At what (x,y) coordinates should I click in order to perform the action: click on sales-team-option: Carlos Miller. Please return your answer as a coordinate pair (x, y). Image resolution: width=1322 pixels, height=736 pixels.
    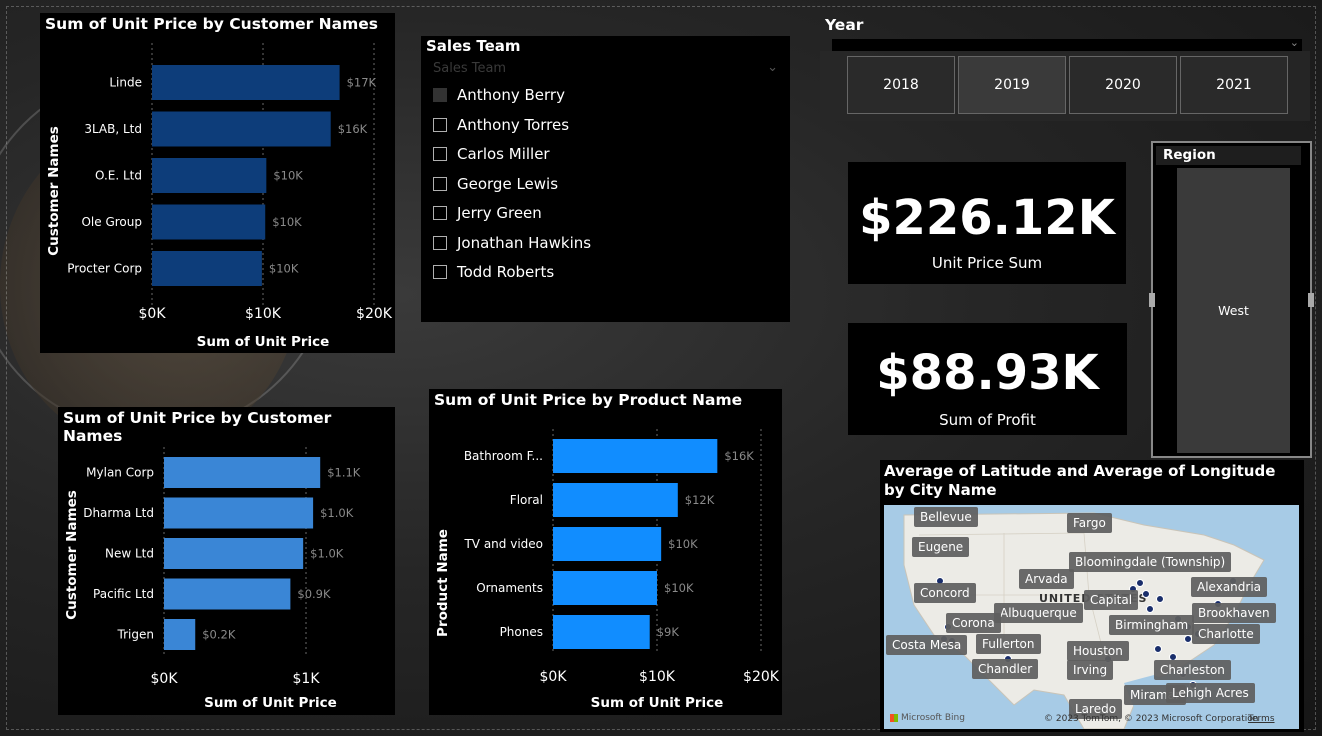
    Looking at the image, I should click on (491, 154).